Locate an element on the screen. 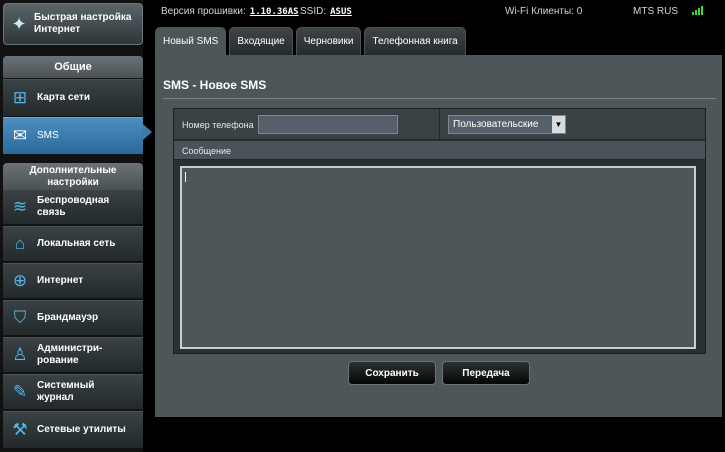  sidebar-item-label: Брандмауэр is located at coordinates (68, 317).